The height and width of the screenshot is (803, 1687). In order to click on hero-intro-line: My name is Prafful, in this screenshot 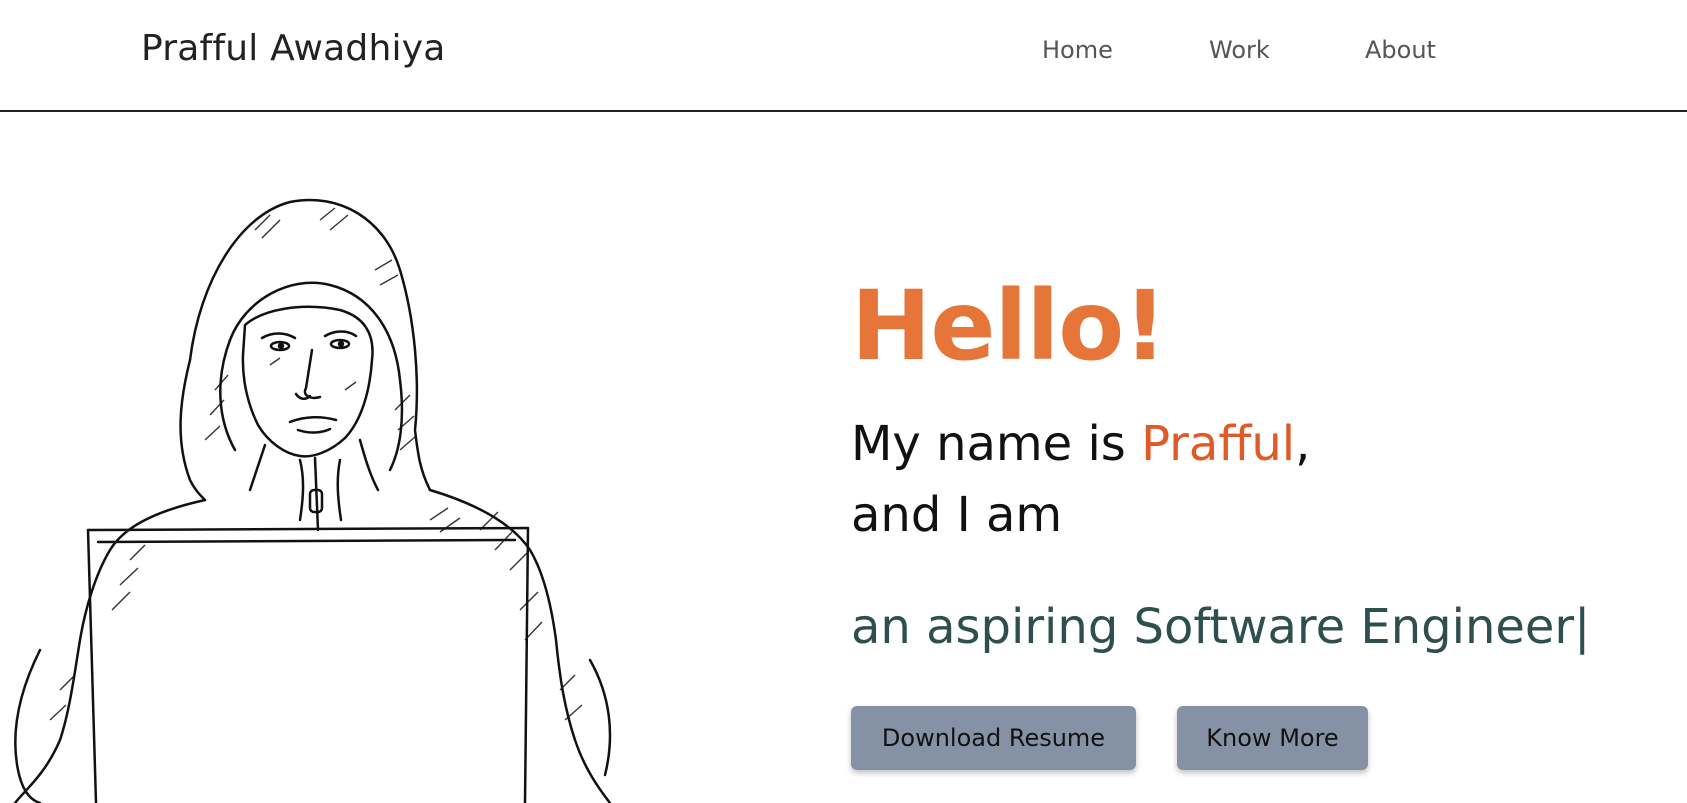, I will do `click(1080, 444)`.